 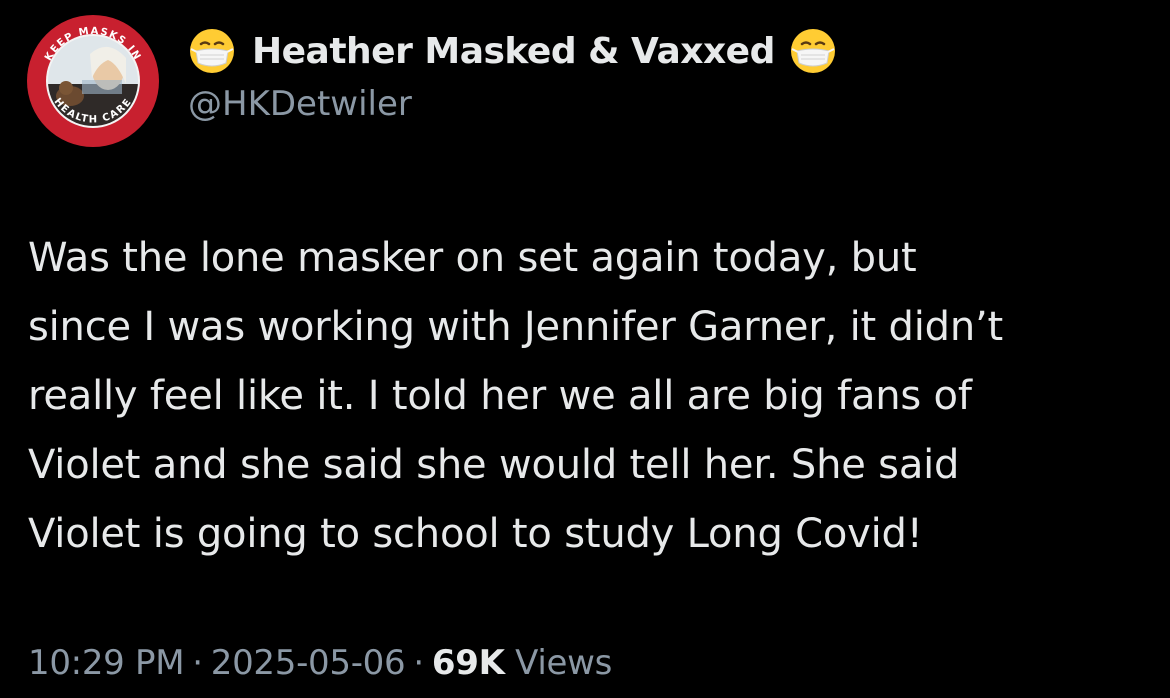 What do you see at coordinates (564, 663) in the screenshot?
I see `views-label: Views` at bounding box center [564, 663].